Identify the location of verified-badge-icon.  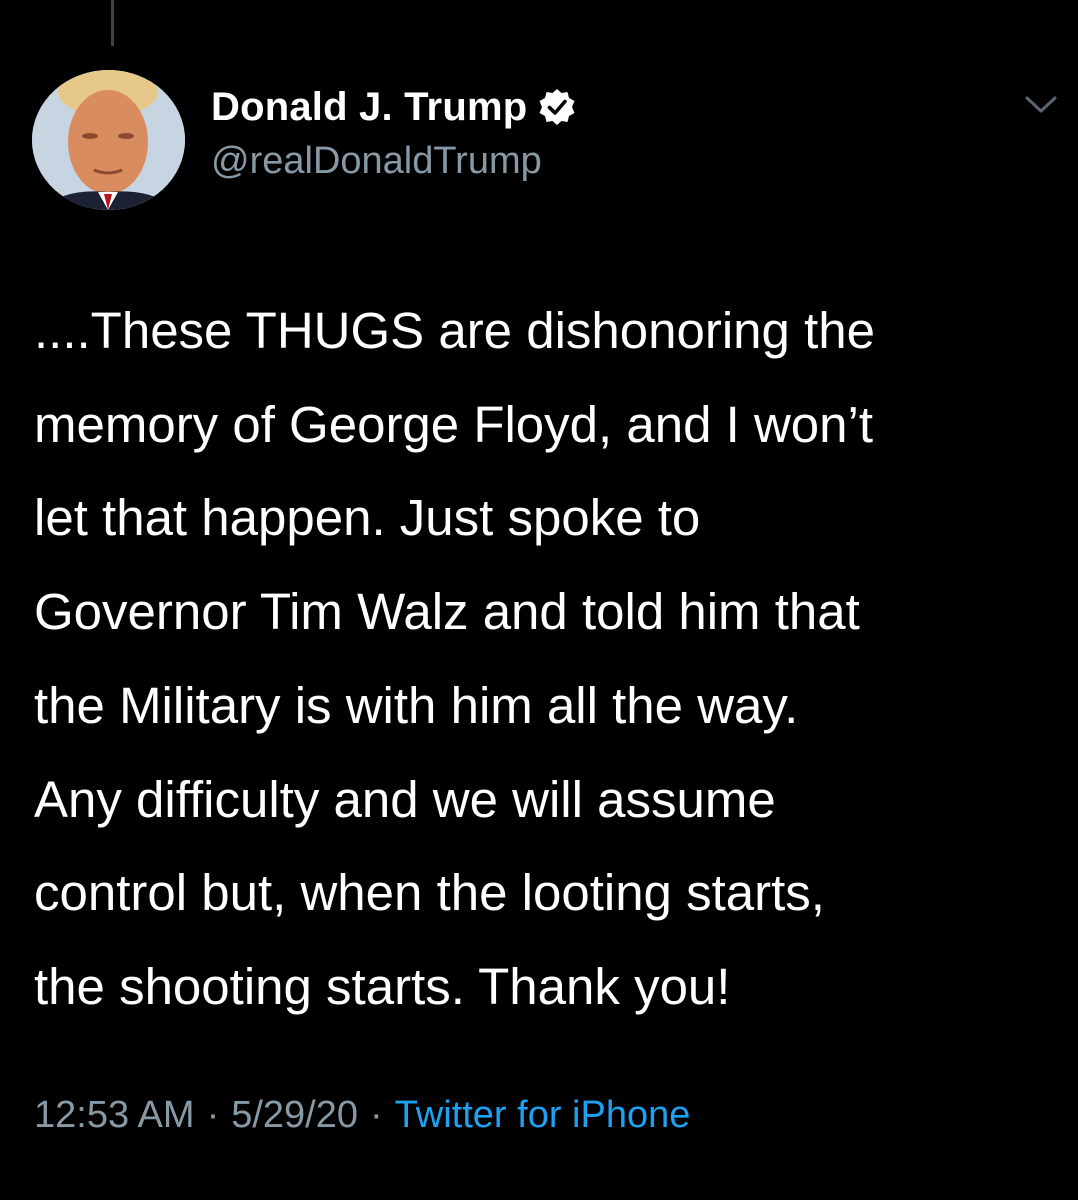
(557, 107).